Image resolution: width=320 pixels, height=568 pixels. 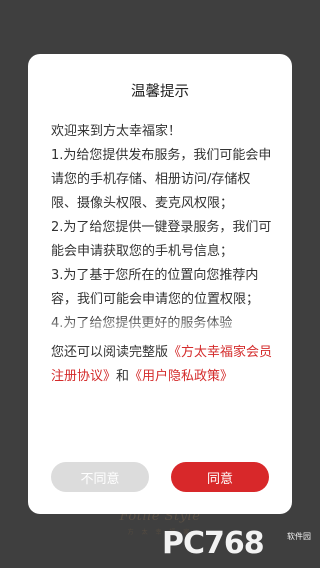 I want to click on privacy-policy-link: 《用户隐私政策》, so click(x=181, y=376).